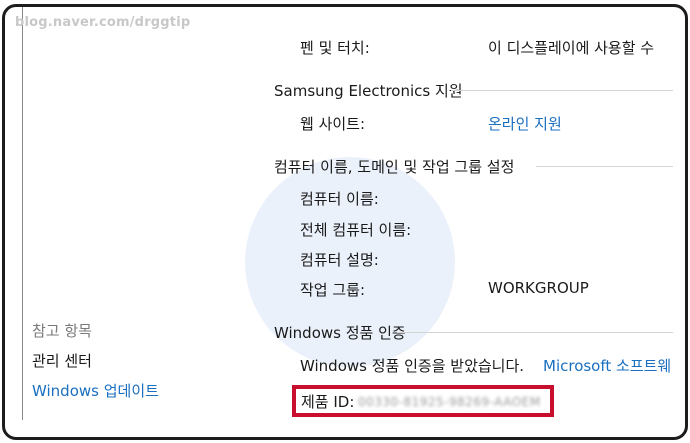  I want to click on online-support-link: 온라인 지원, so click(525, 123).